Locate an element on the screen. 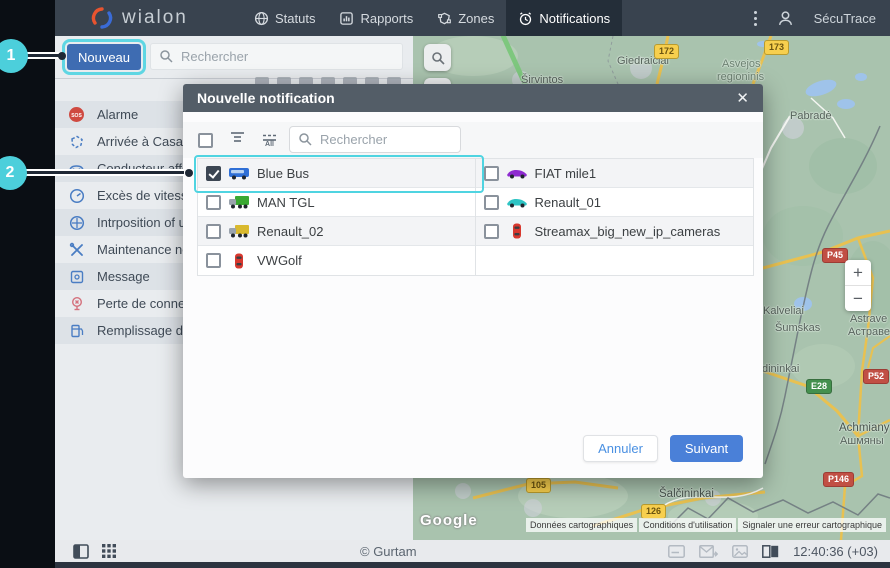 The height and width of the screenshot is (568, 890). kebab-menu-icon is located at coordinates (755, 18).